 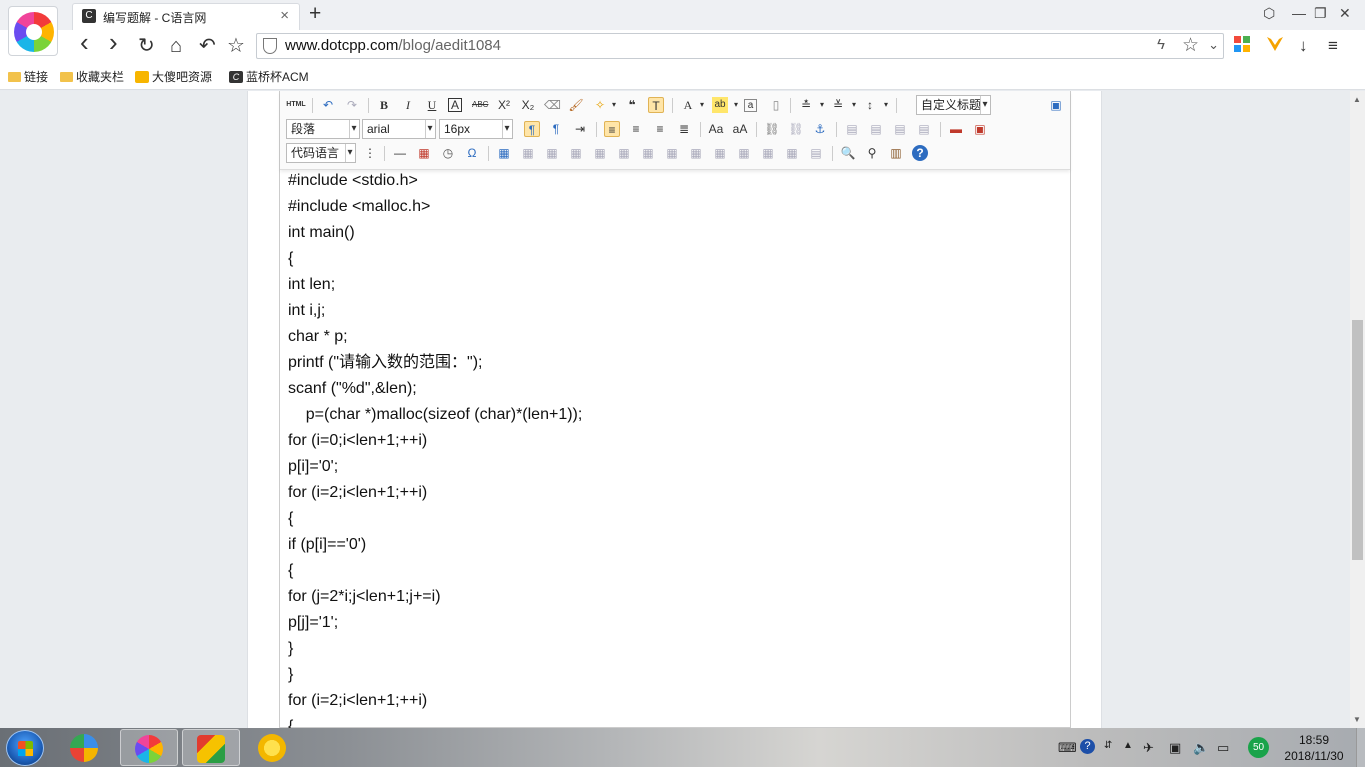 What do you see at coordinates (1087, 746) in the screenshot?
I see `help-tray-icon: ?` at bounding box center [1087, 746].